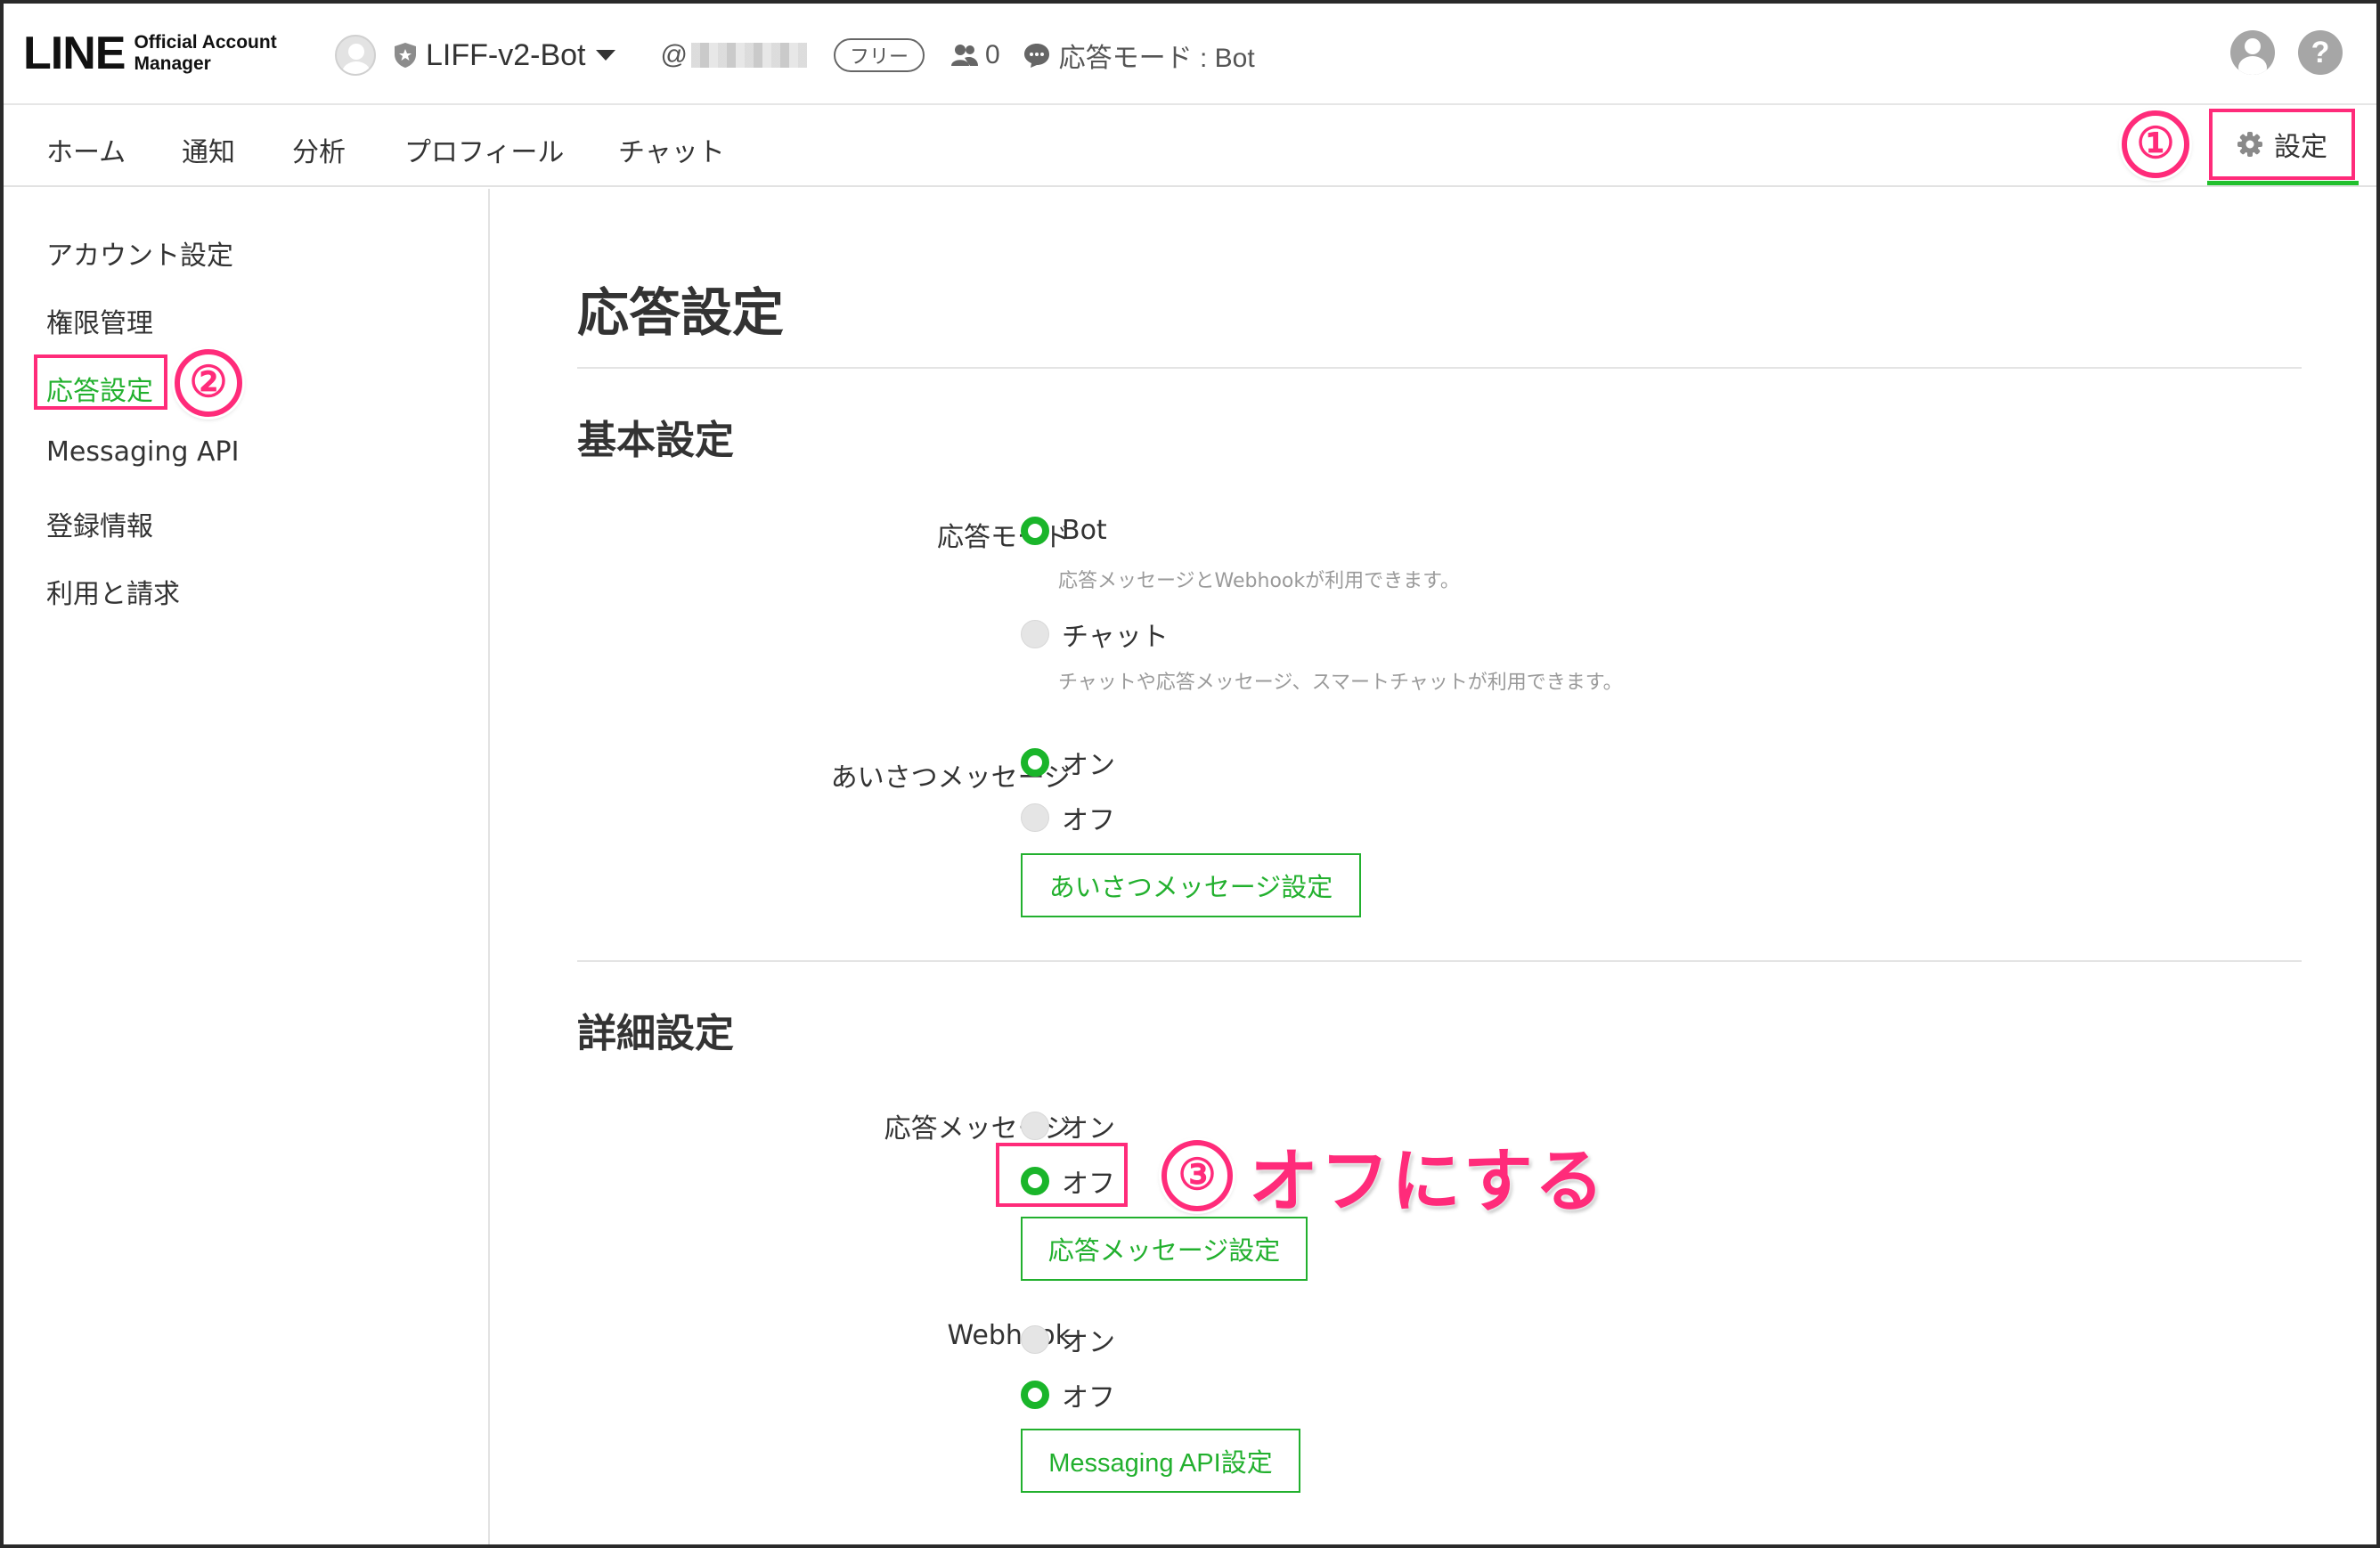  I want to click on friends-count-value: 0, so click(992, 54).